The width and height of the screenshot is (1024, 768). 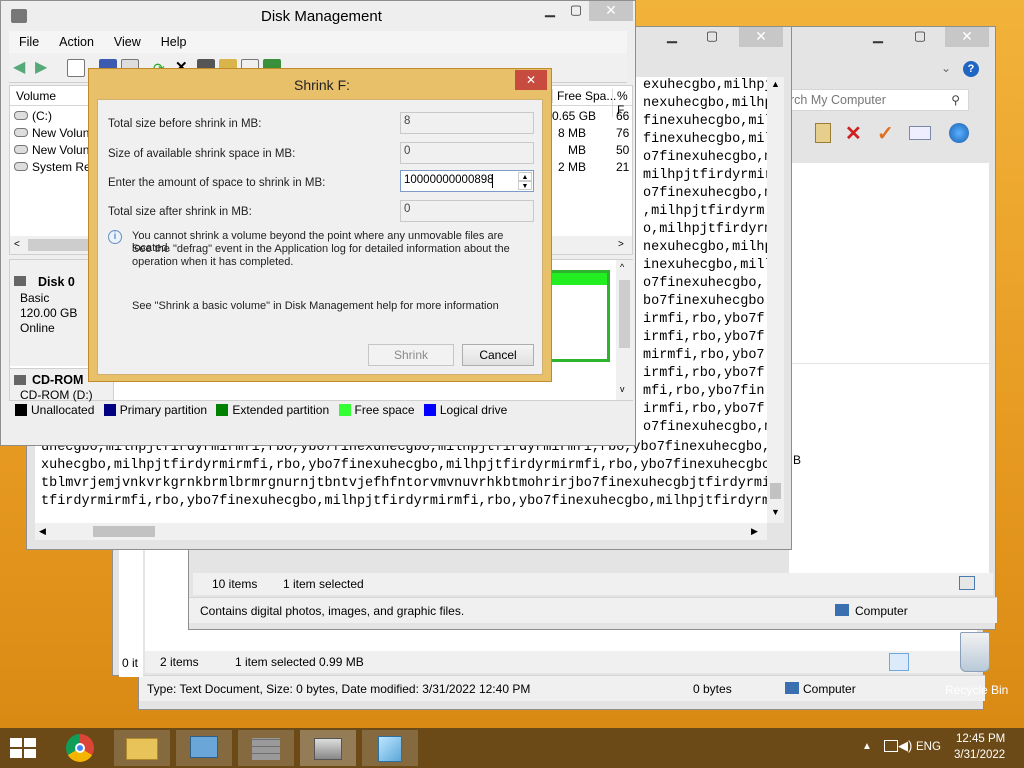 What do you see at coordinates (525, 185) in the screenshot?
I see `spin-down-arrow: ▼` at bounding box center [525, 185].